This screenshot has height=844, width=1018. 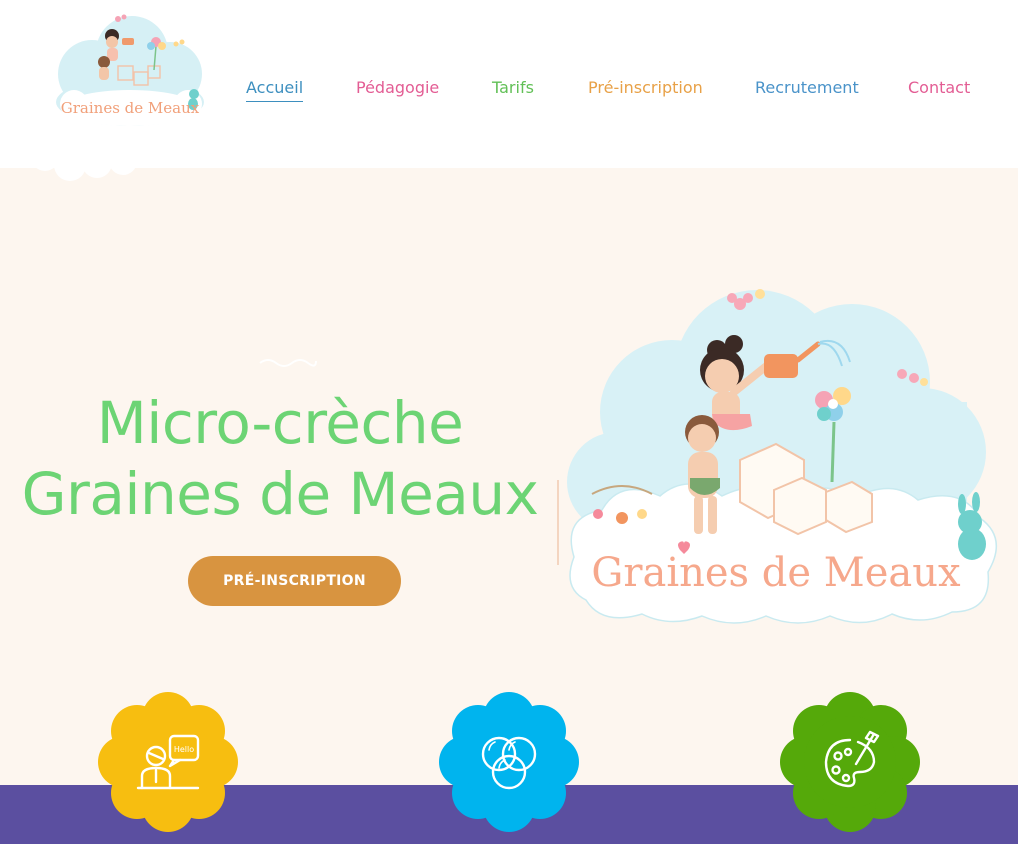 I want to click on nav-item-pre-inscription: Pré-inscription, so click(x=645, y=87).